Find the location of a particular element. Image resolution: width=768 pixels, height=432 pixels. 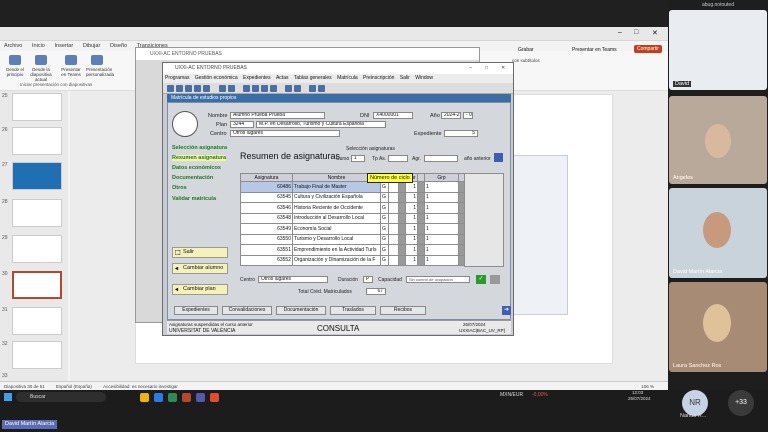

from-current-button: Desde la diapositiva actual is located at coordinates (41, 68).